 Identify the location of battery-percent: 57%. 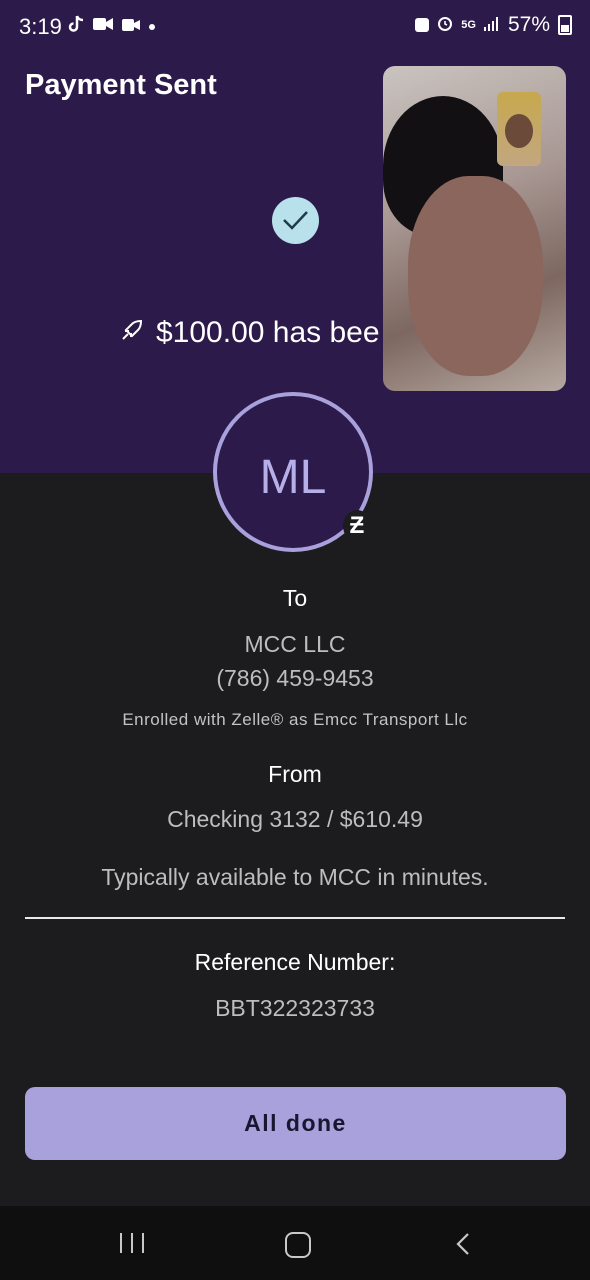
(528, 24).